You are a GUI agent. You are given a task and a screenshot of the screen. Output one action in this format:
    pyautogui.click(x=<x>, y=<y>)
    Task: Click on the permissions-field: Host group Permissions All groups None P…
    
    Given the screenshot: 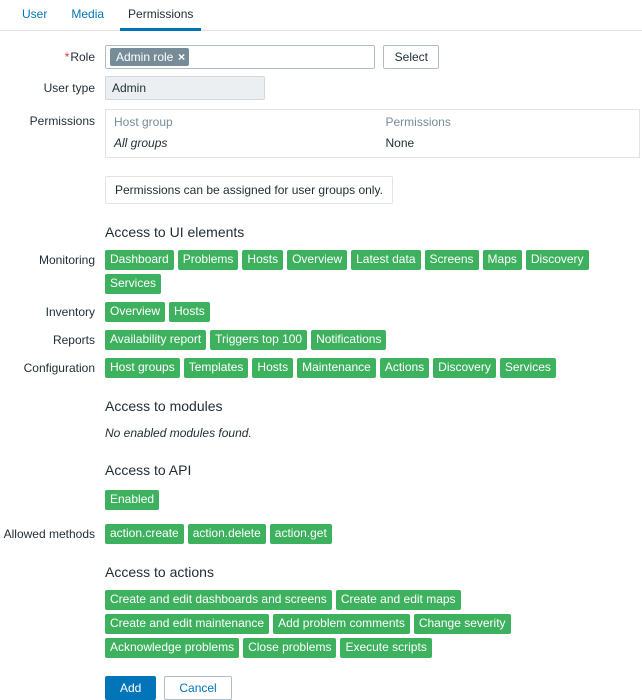 What is the action you would take?
    pyautogui.click(x=373, y=156)
    